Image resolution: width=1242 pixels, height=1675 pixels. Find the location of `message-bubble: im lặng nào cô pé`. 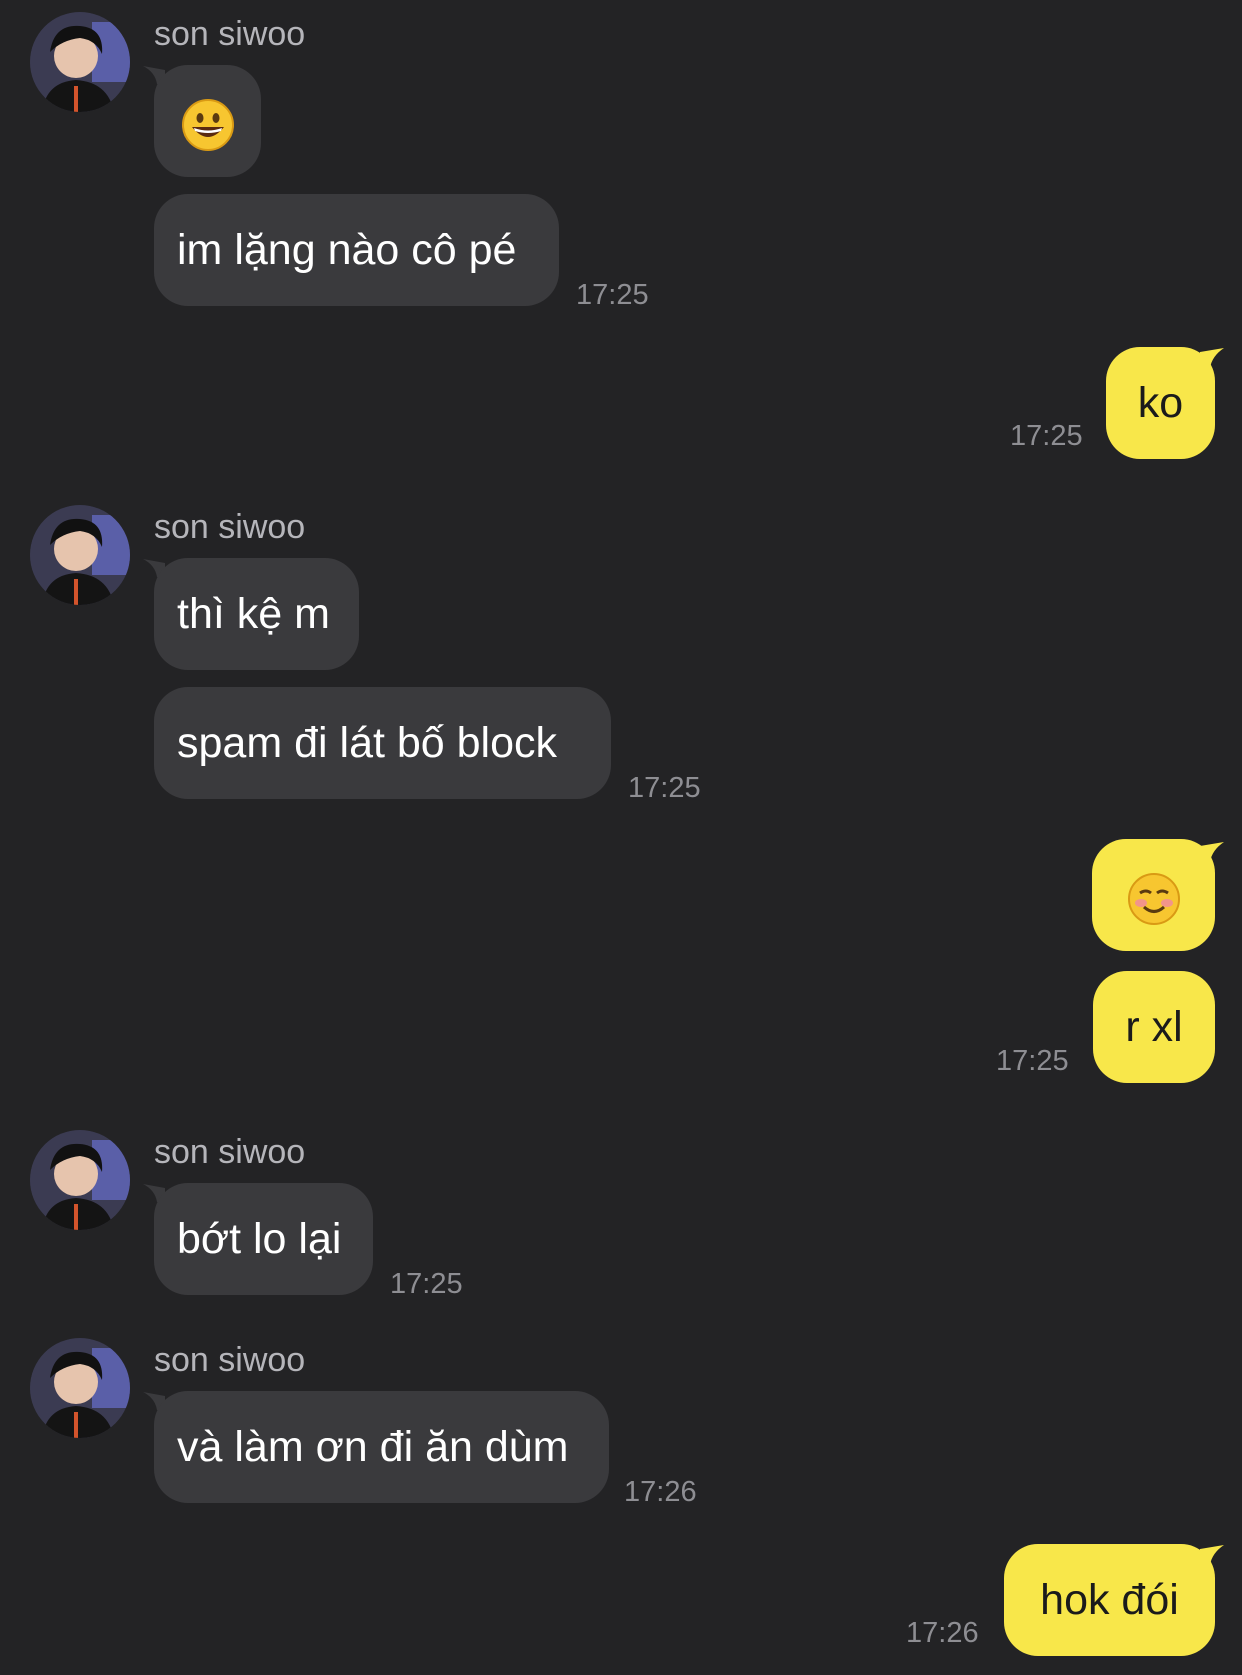

message-bubble: im lặng nào cô pé is located at coordinates (356, 250).